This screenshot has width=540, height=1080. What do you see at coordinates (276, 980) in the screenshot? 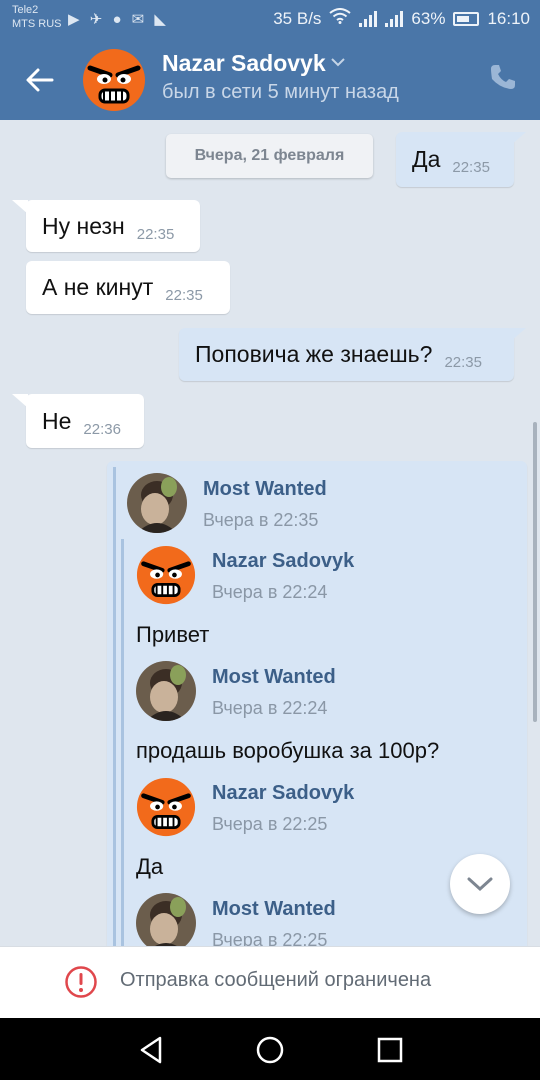
I see `restriction-text: Отправка сообщений ограничена` at bounding box center [276, 980].